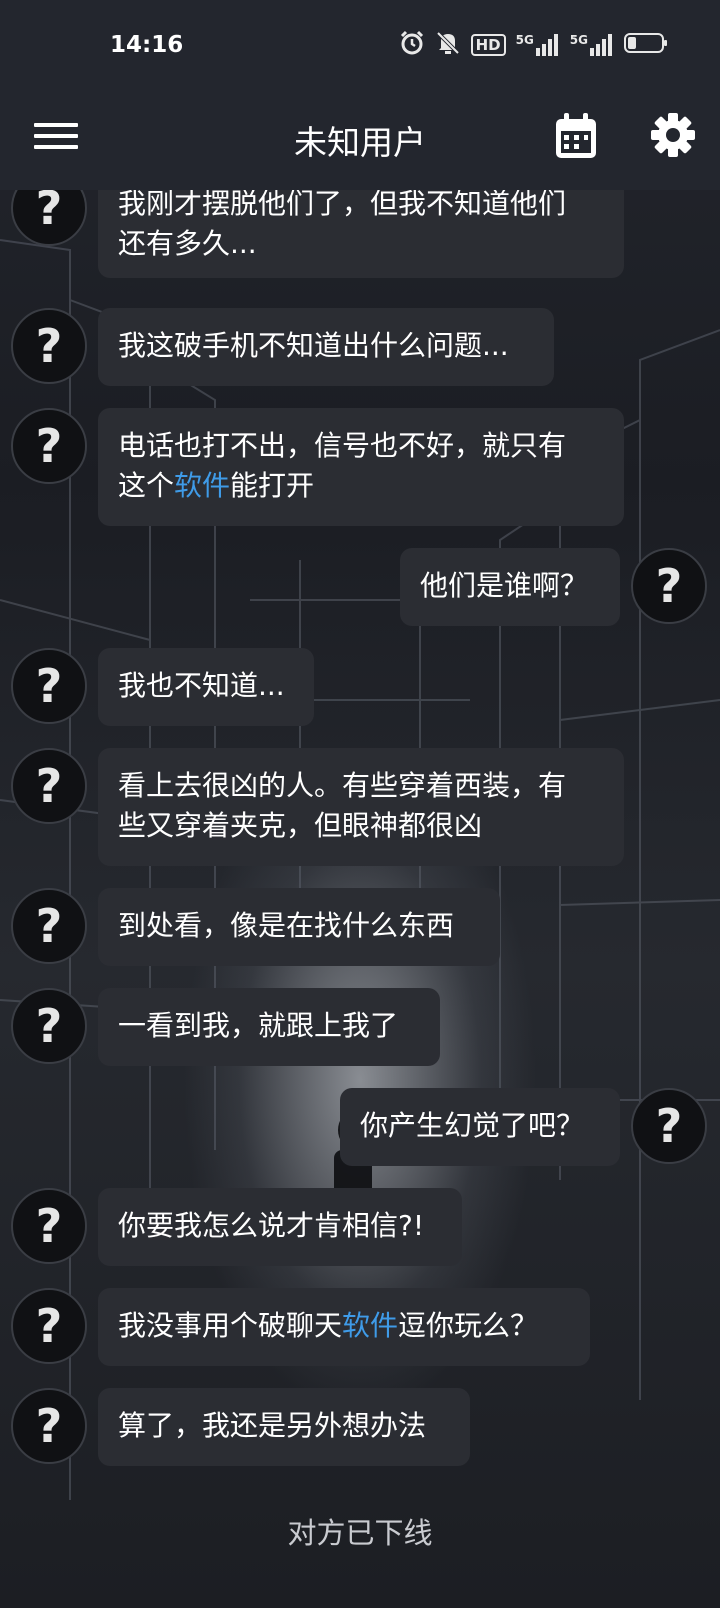  I want to click on message-text: 看上去很凶的人。有些穿着西装，有, so click(342, 785).